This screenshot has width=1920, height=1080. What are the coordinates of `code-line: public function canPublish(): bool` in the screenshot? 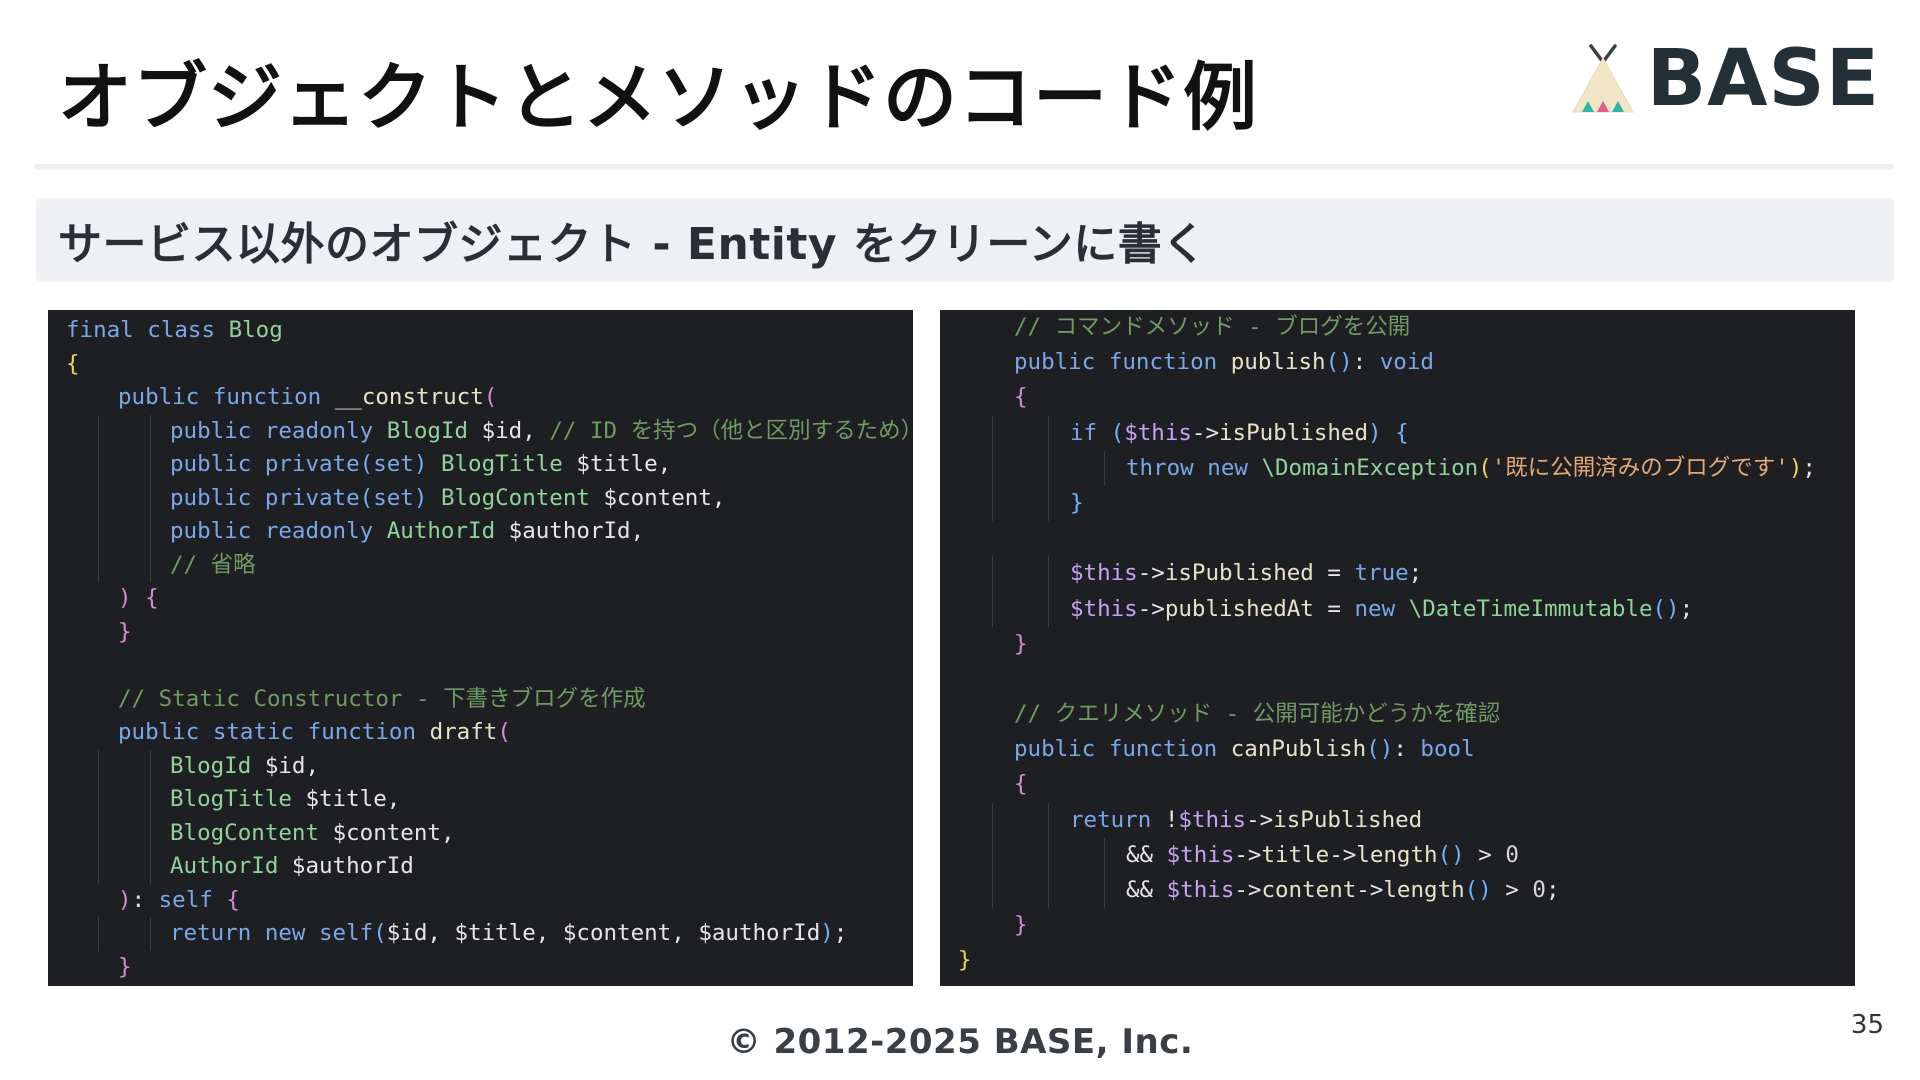 It's located at (1406, 749).